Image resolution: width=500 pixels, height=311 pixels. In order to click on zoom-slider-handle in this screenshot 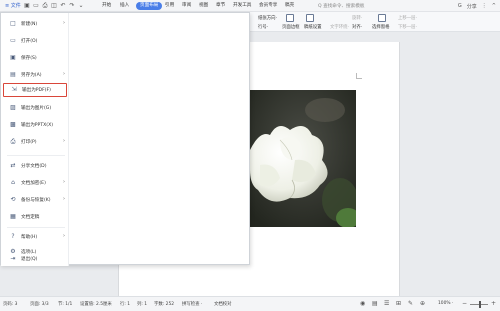, I will do `click(480, 304)`.